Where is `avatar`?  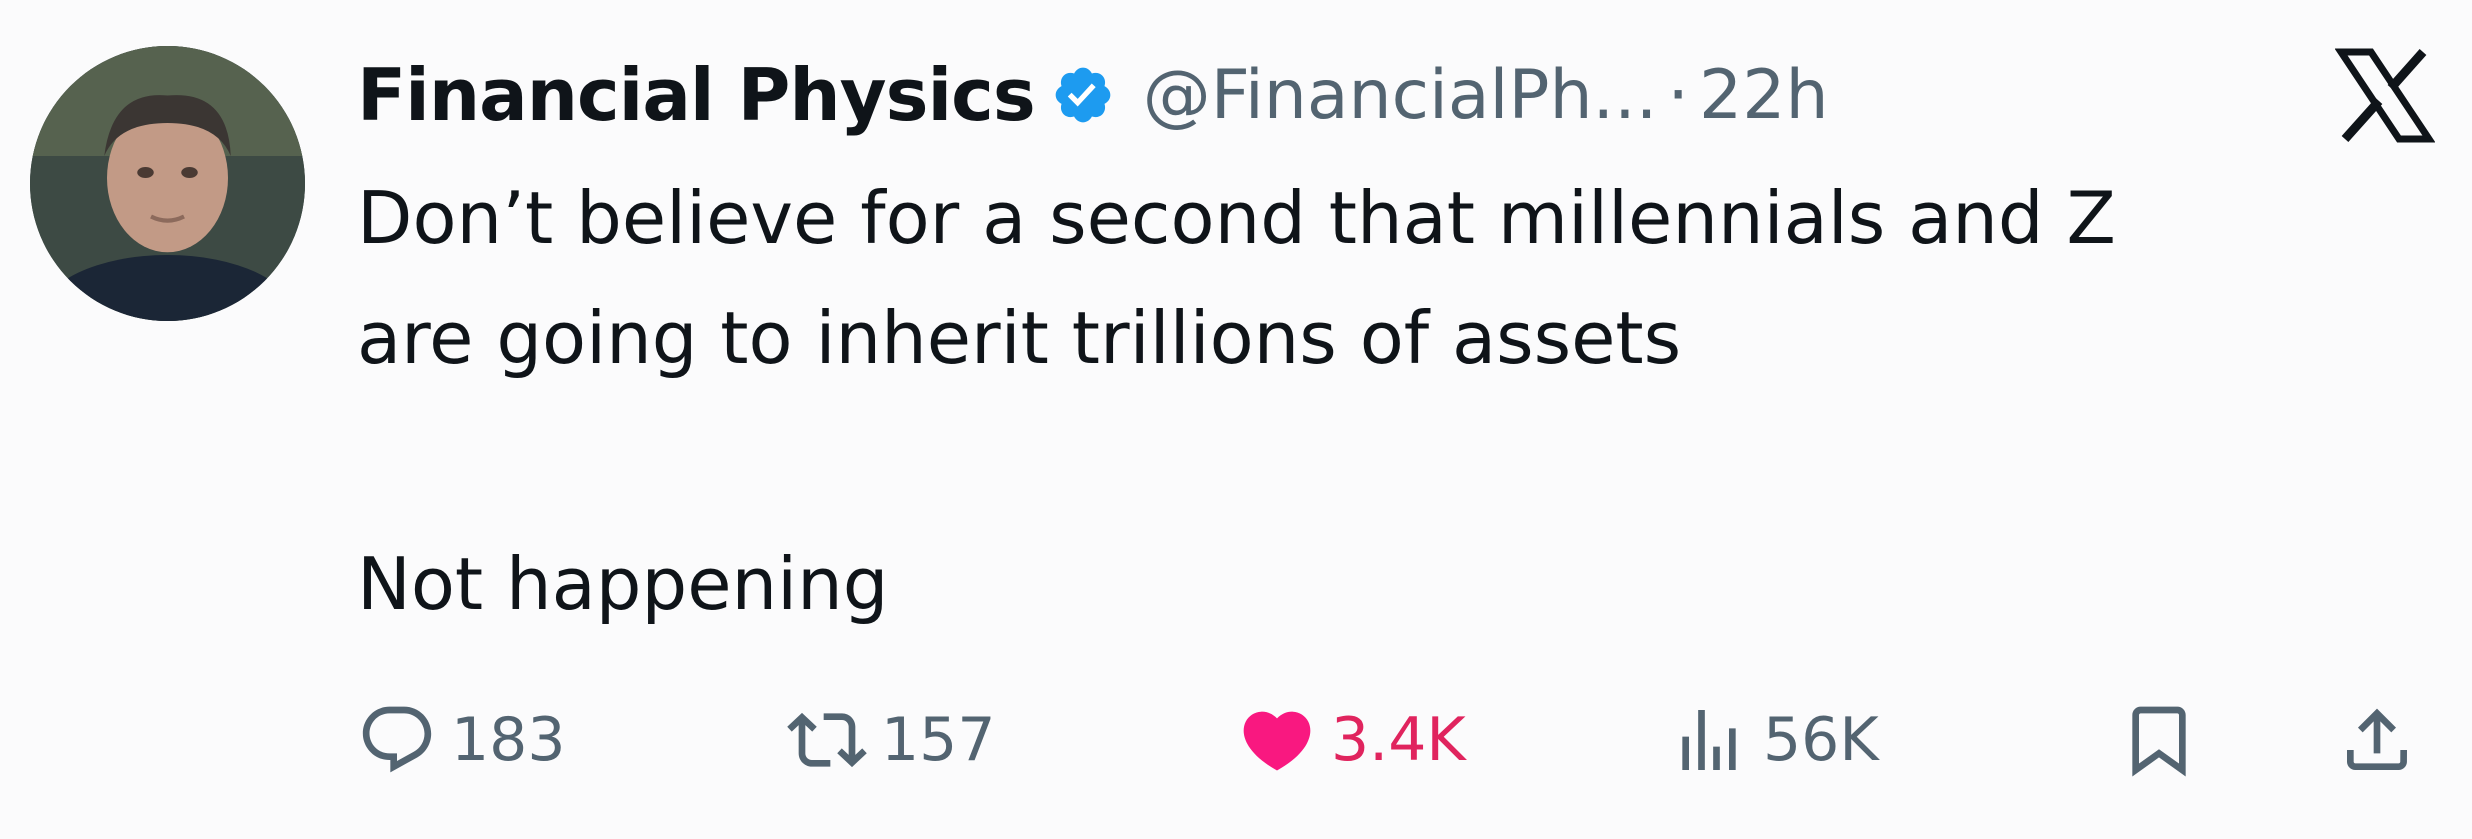
avatar is located at coordinates (167, 183).